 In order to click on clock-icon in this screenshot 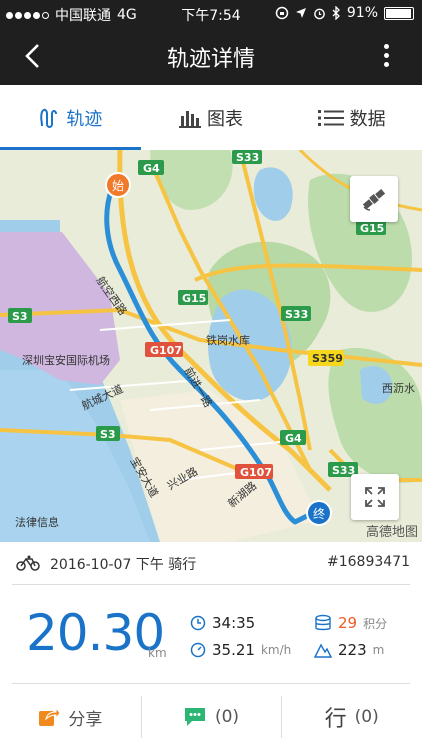, I will do `click(198, 623)`.